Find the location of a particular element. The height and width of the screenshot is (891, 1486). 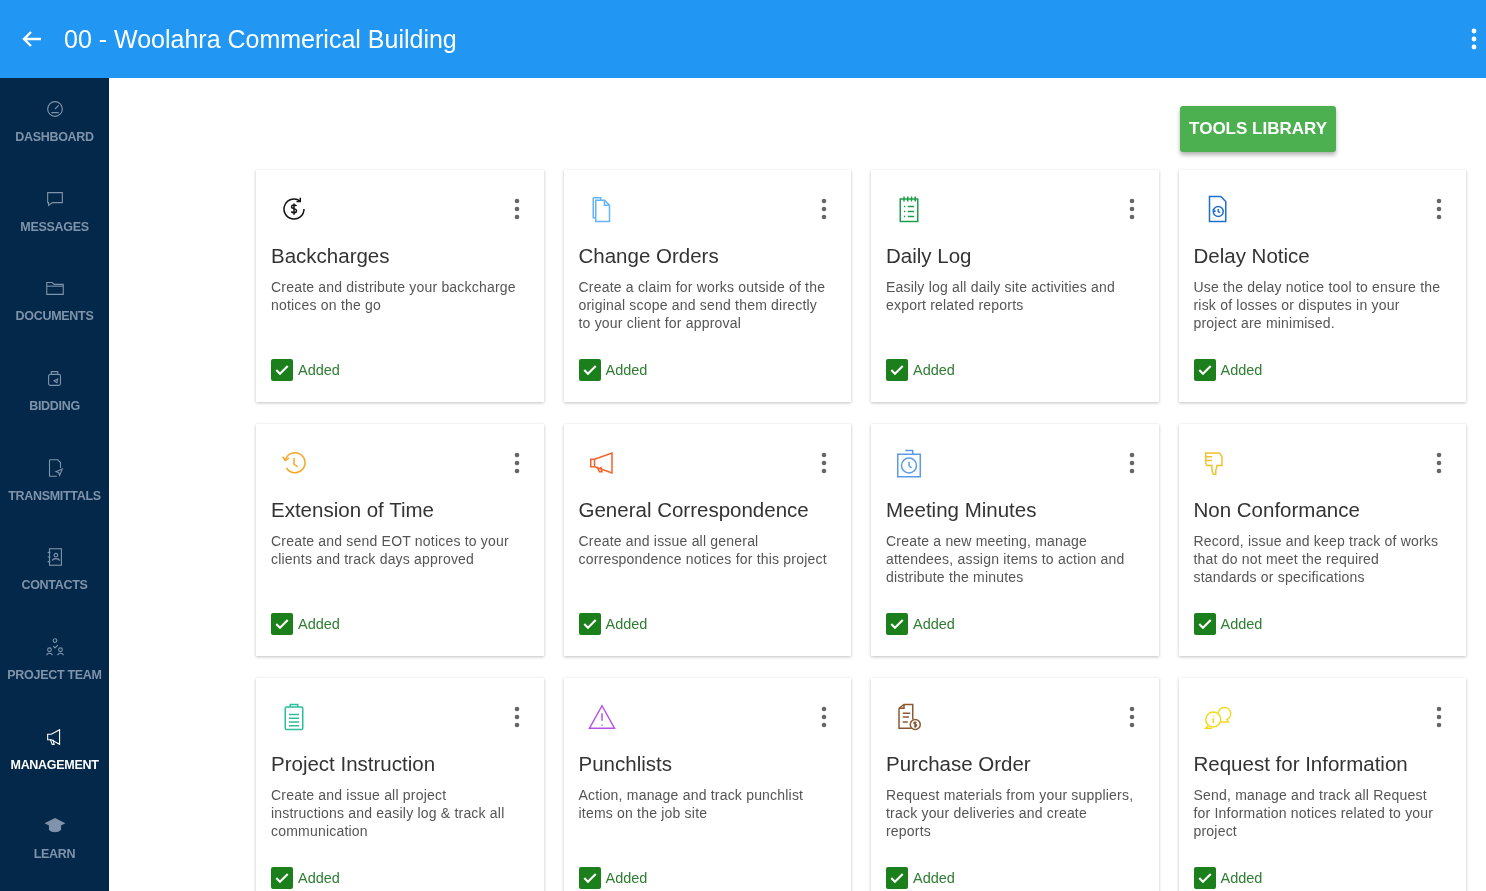

tool-description: Record, issue and keep track of works that do not meet the required standards or specifications is located at coordinates (1316, 559).